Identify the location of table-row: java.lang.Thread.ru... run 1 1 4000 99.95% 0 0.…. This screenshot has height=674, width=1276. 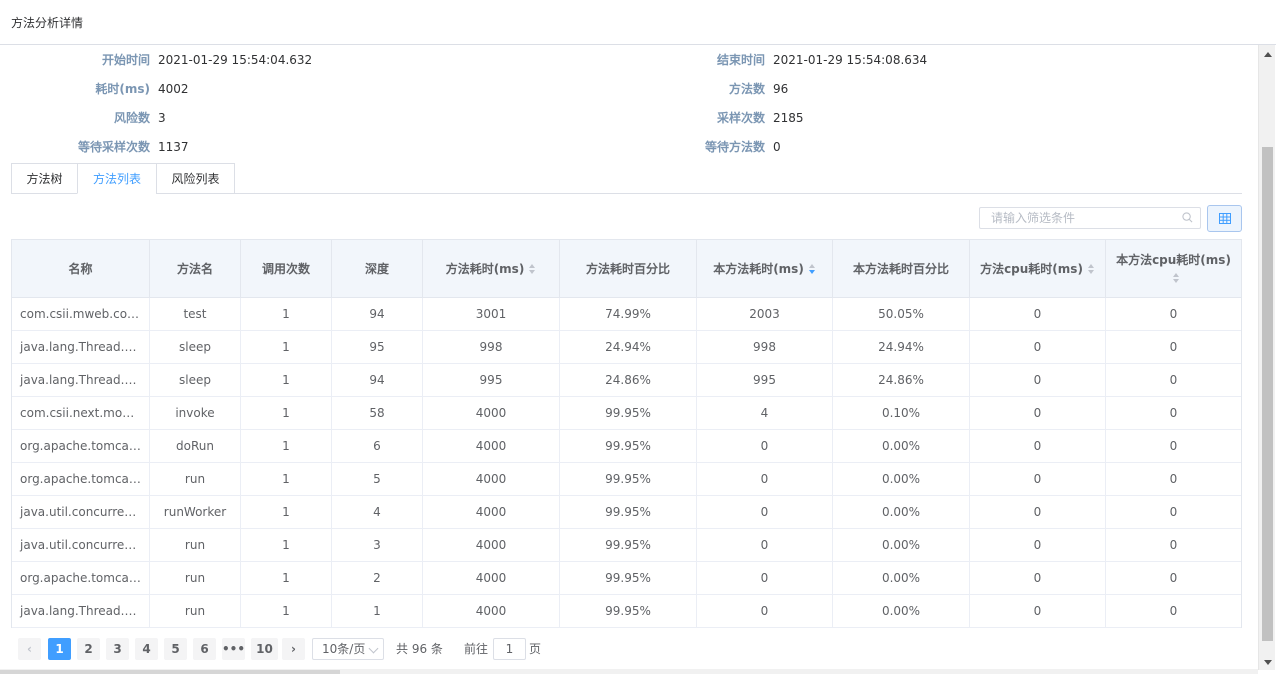
(626, 611).